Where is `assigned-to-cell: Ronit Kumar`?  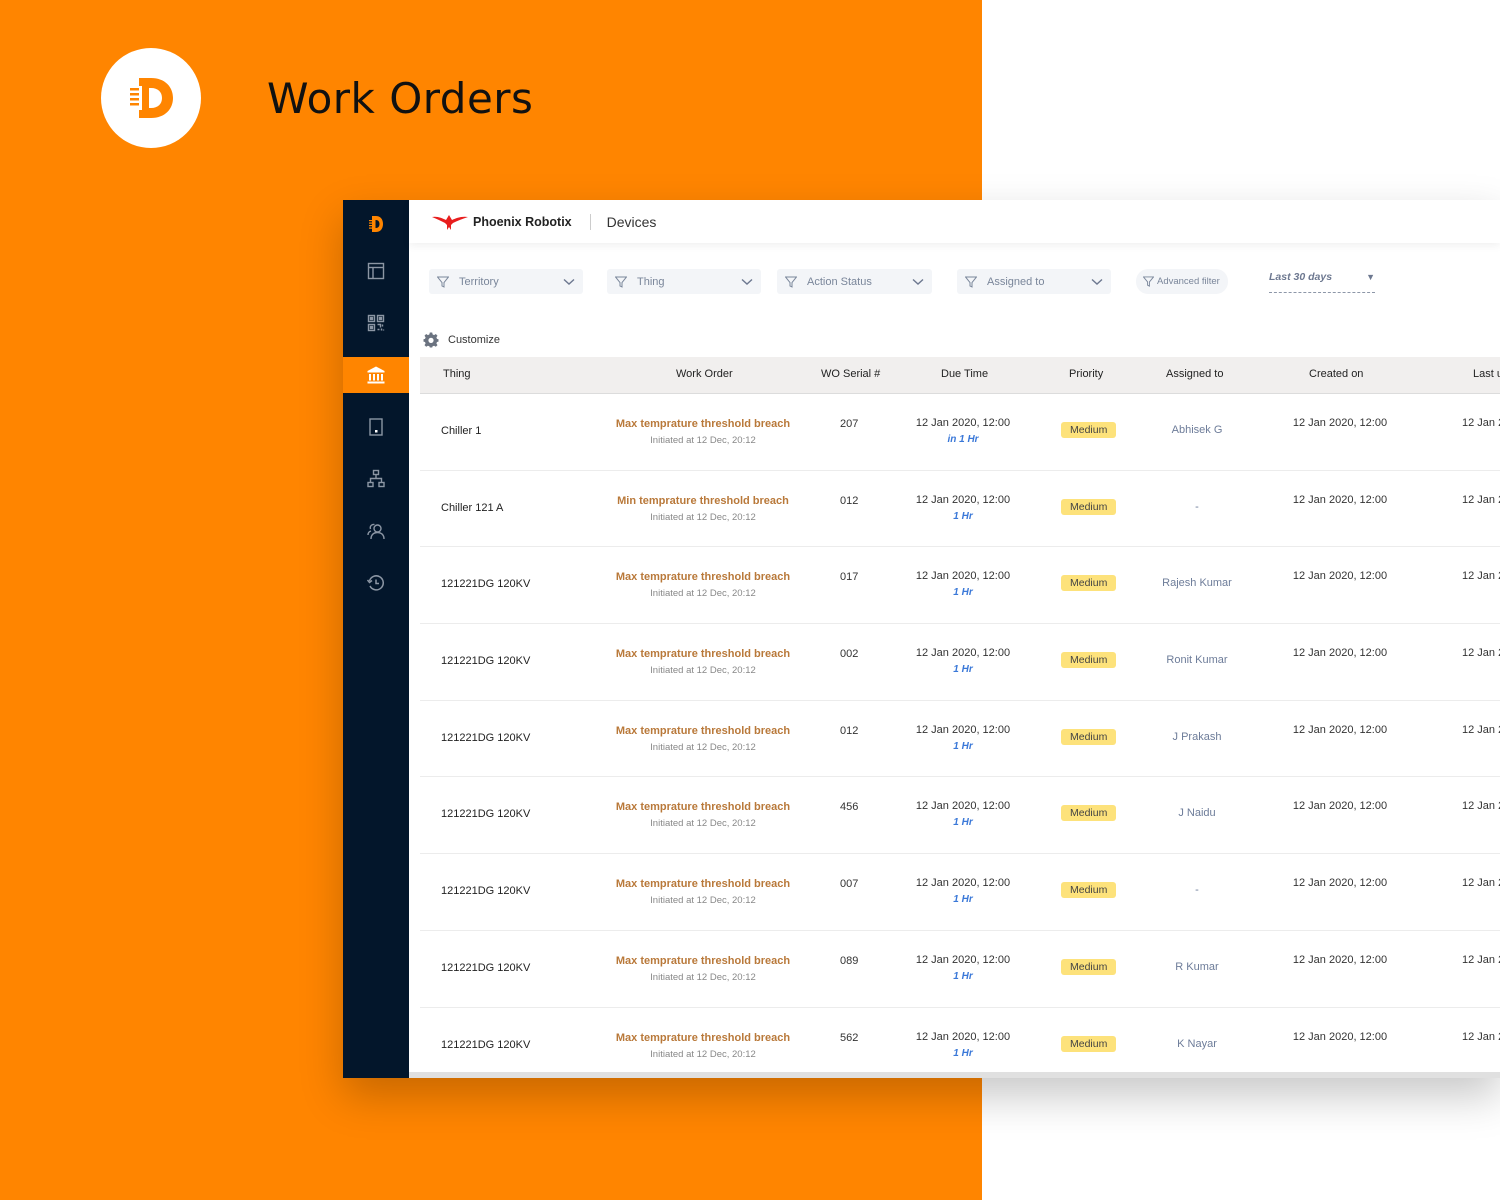 assigned-to-cell: Ronit Kumar is located at coordinates (1197, 660).